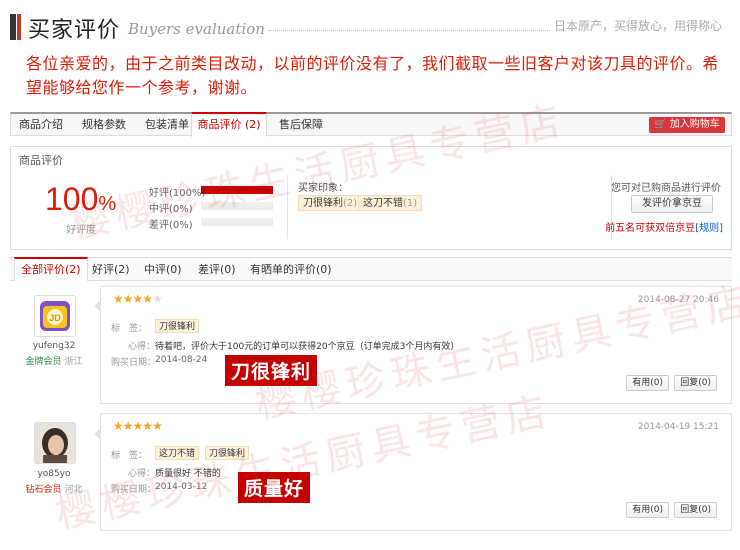  What do you see at coordinates (171, 225) in the screenshot?
I see `rating-bad-label: 差评(0%)` at bounding box center [171, 225].